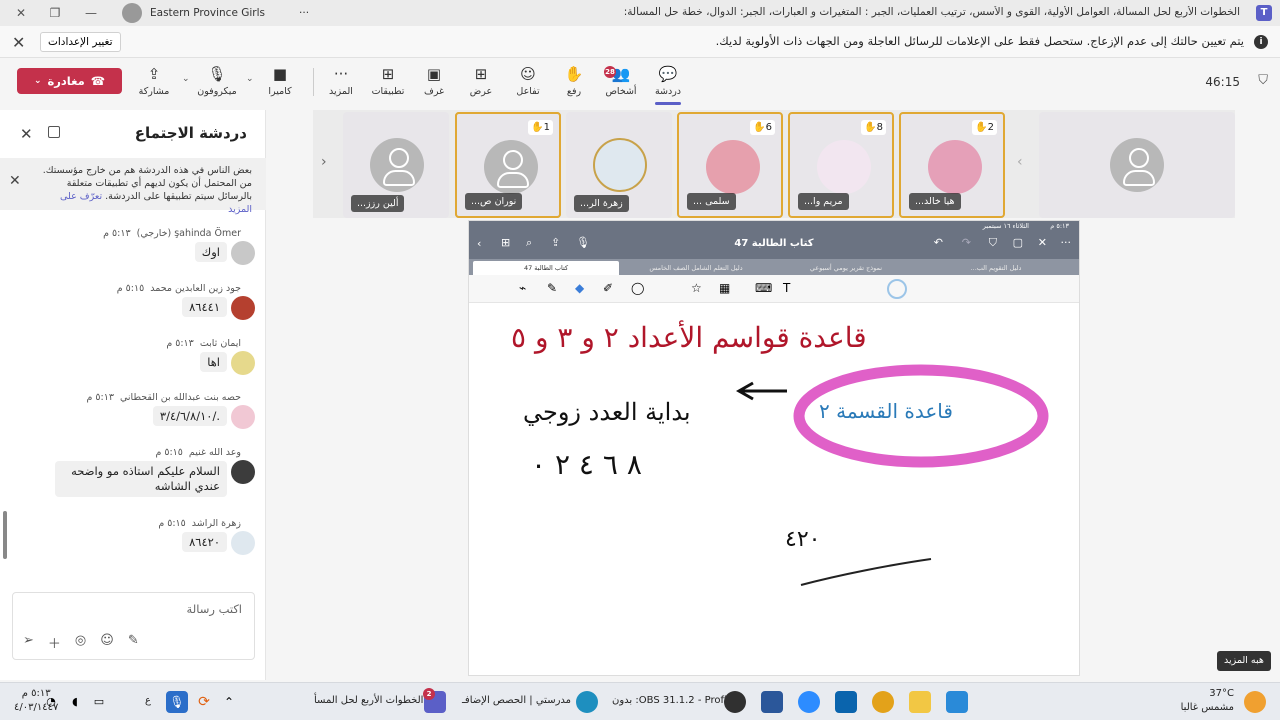 Image resolution: width=1280 pixels, height=720 pixels. I want to click on weather-widget: 37°C مشمس غالبا, so click(1207, 701).